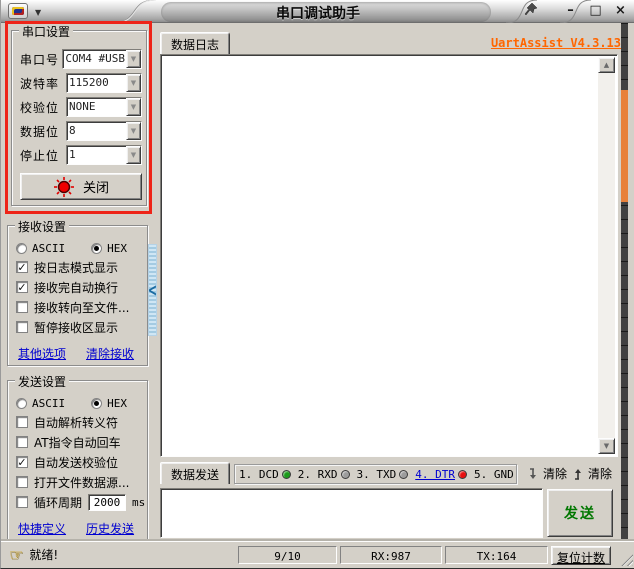  I want to click on scroll-up-icon: ▲, so click(606, 65).